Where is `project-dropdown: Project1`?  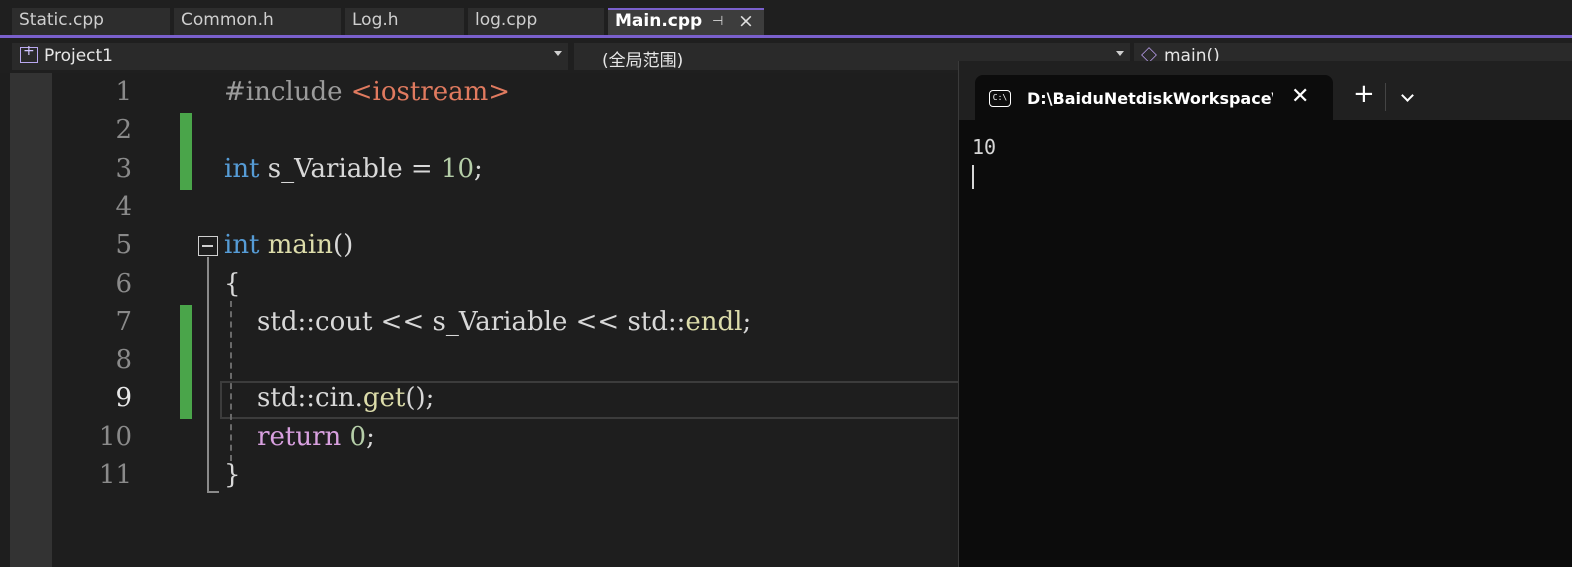
project-dropdown: Project1 is located at coordinates (290, 56).